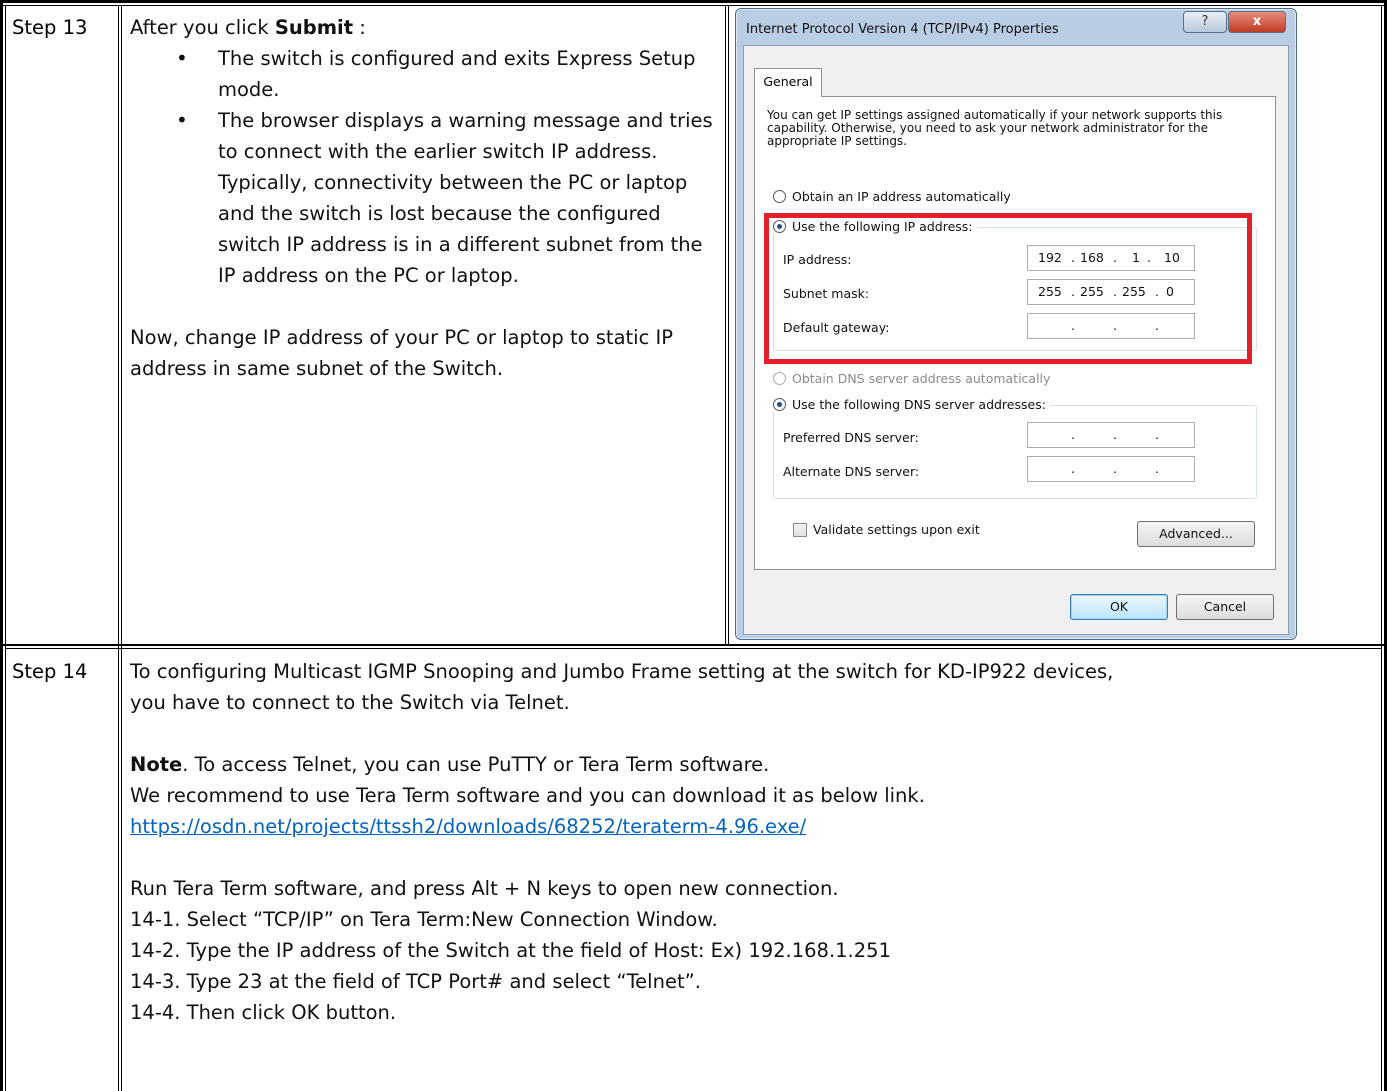 This screenshot has height=1091, width=1387. What do you see at coordinates (919, 404) in the screenshot?
I see `radio-label: Use the following DNS server addresses:` at bounding box center [919, 404].